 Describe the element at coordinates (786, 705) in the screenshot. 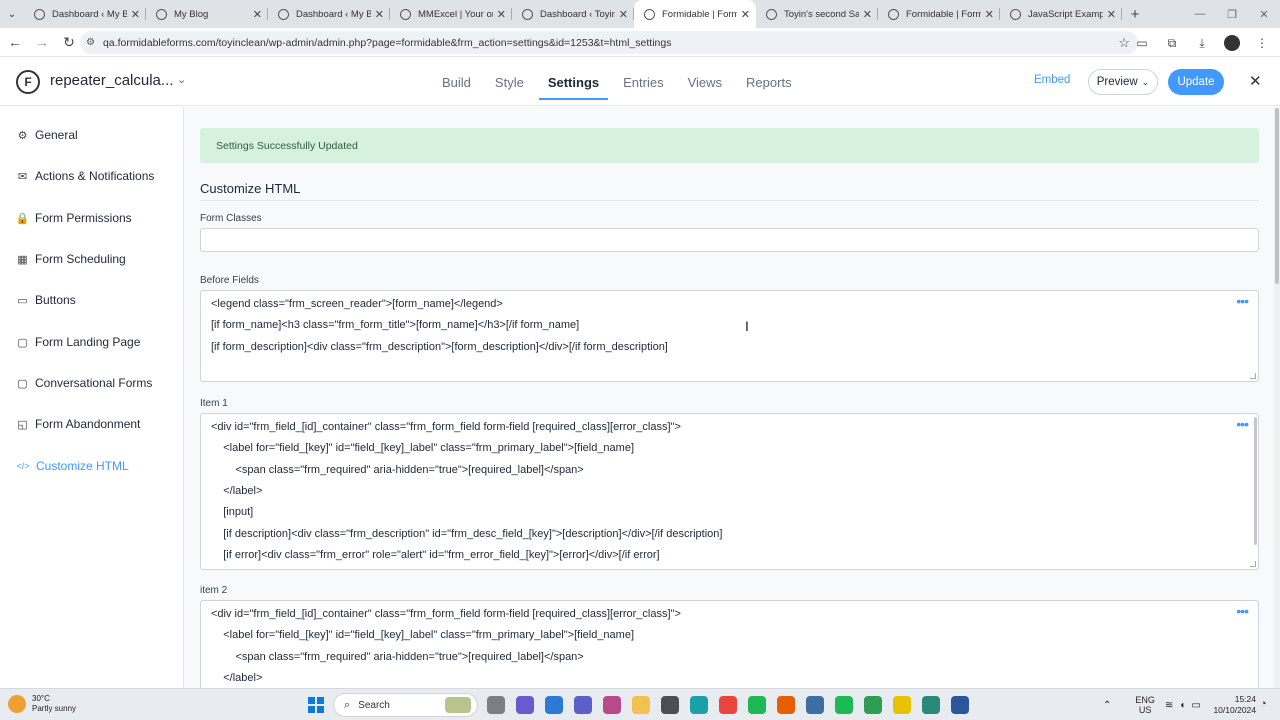

I see `firefox-icon` at that location.